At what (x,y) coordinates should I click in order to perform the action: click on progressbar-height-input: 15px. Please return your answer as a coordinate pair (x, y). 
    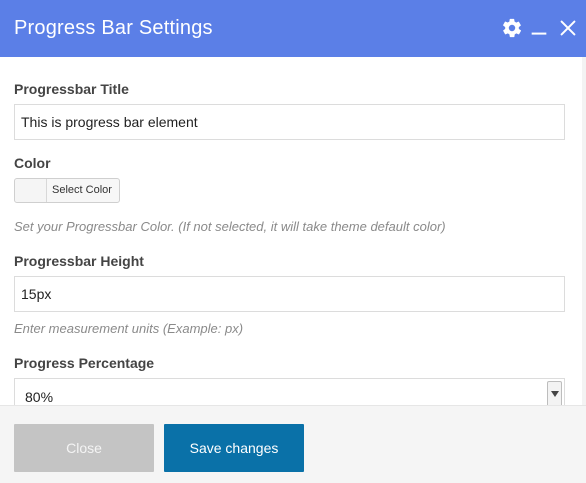
    Looking at the image, I should click on (289, 294).